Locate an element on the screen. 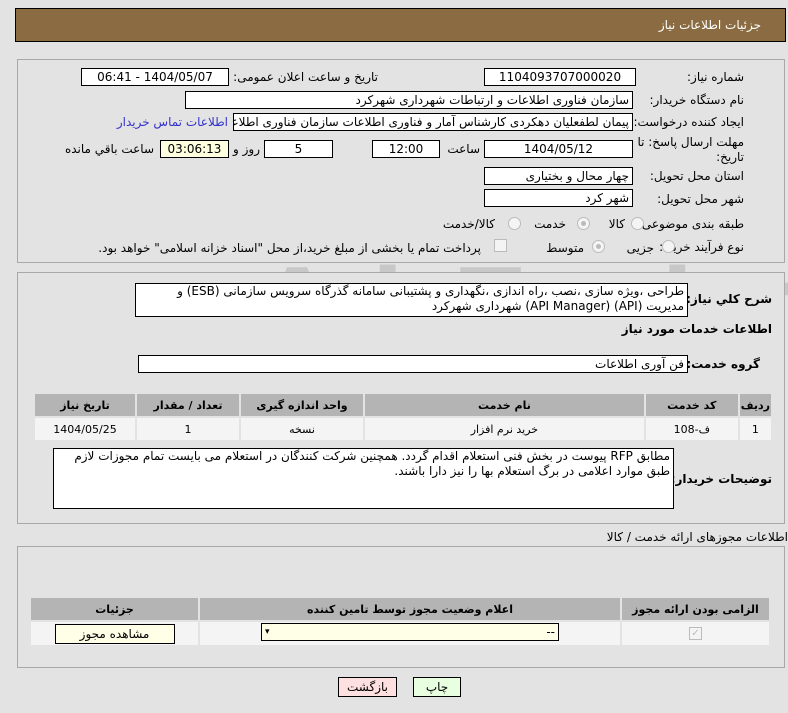 This screenshot has width=788, height=713. announce-label: تاریخ و ساعت اعلان عمومی: is located at coordinates (305, 77).